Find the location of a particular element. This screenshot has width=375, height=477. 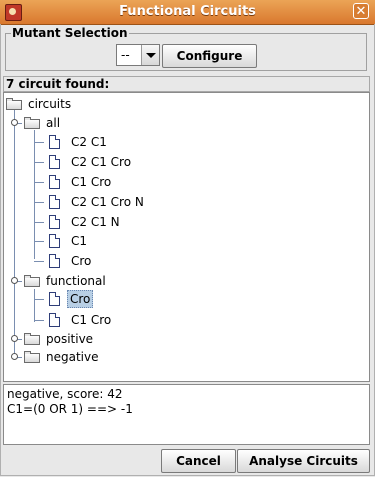

tree-node-label: all is located at coordinates (53, 123).